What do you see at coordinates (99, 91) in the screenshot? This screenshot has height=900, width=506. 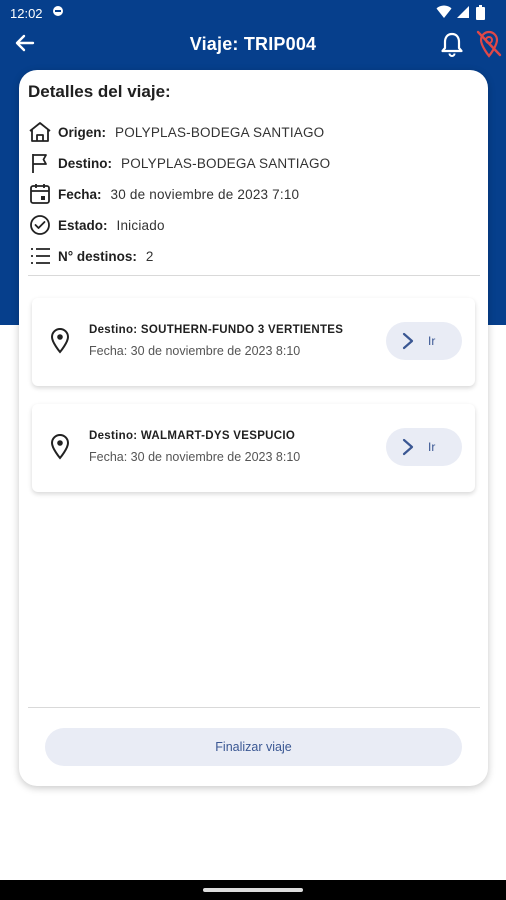 I see `trip-details-heading: Detalles del viaje:` at bounding box center [99, 91].